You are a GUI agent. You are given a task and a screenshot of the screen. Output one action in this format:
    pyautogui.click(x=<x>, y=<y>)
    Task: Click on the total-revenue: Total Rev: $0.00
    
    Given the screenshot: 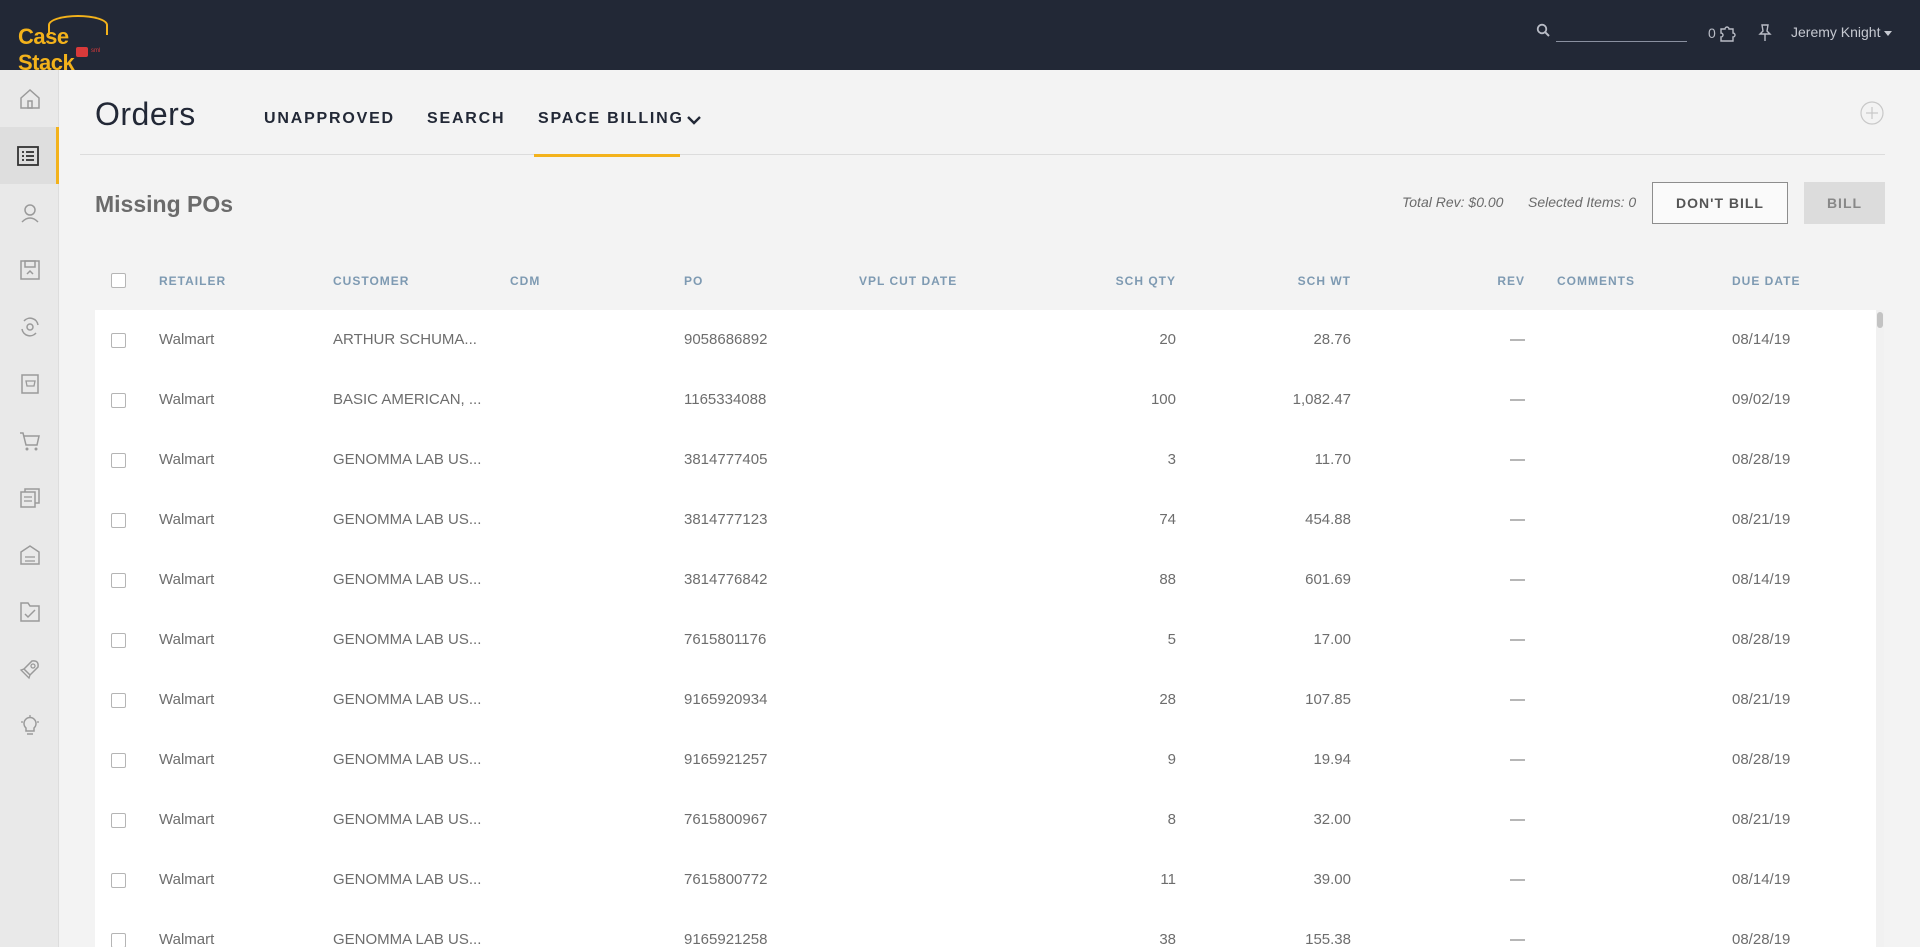 What is the action you would take?
    pyautogui.click(x=1453, y=202)
    